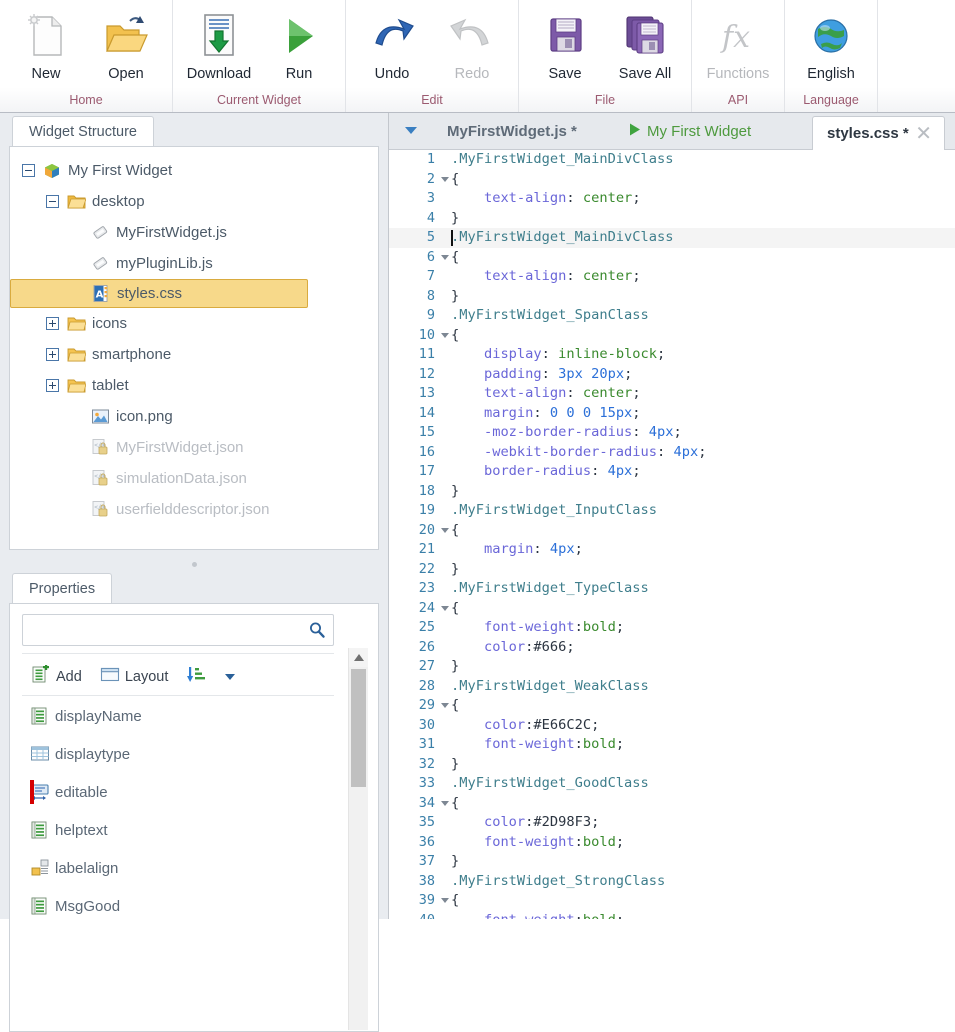 The image size is (955, 1032). What do you see at coordinates (672, 745) in the screenshot?
I see `code-line: 31 font-weight:bold;` at bounding box center [672, 745].